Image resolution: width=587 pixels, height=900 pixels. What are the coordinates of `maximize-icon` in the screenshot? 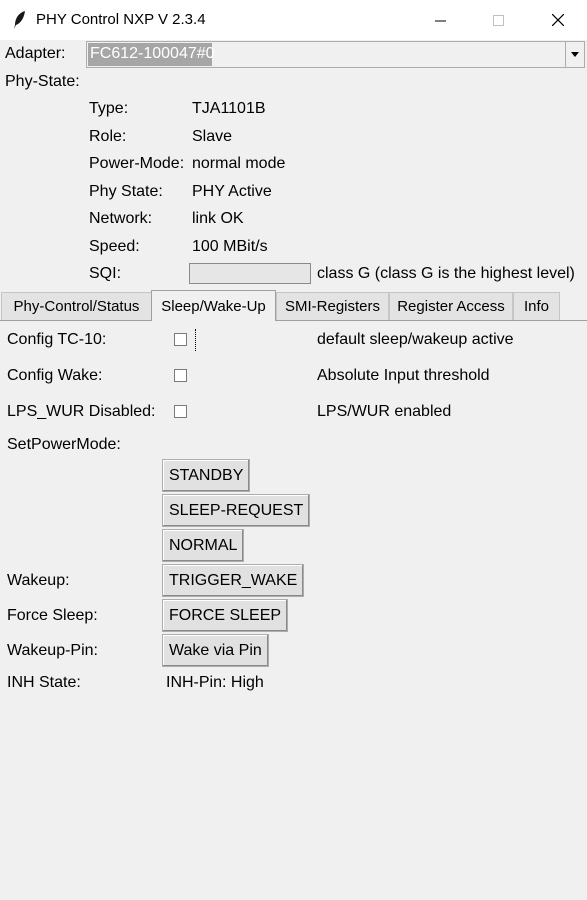 It's located at (498, 20).